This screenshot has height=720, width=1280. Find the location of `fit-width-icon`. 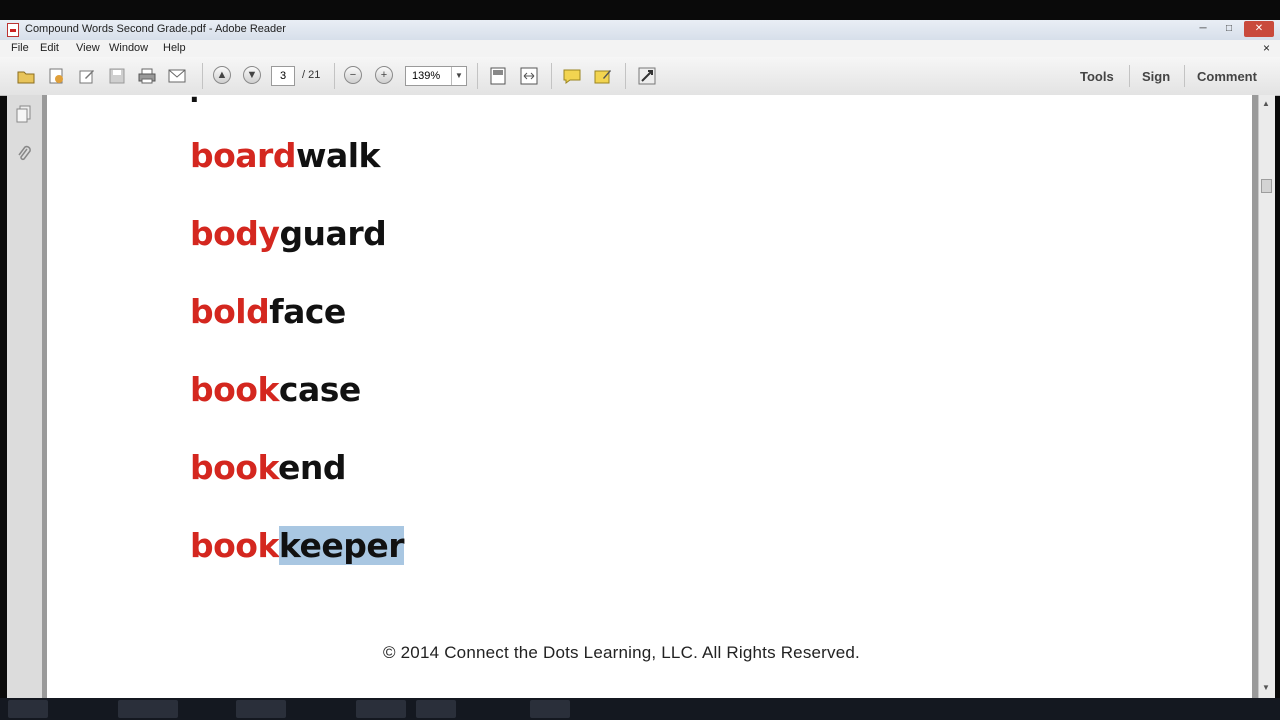

fit-width-icon is located at coordinates (529, 76).